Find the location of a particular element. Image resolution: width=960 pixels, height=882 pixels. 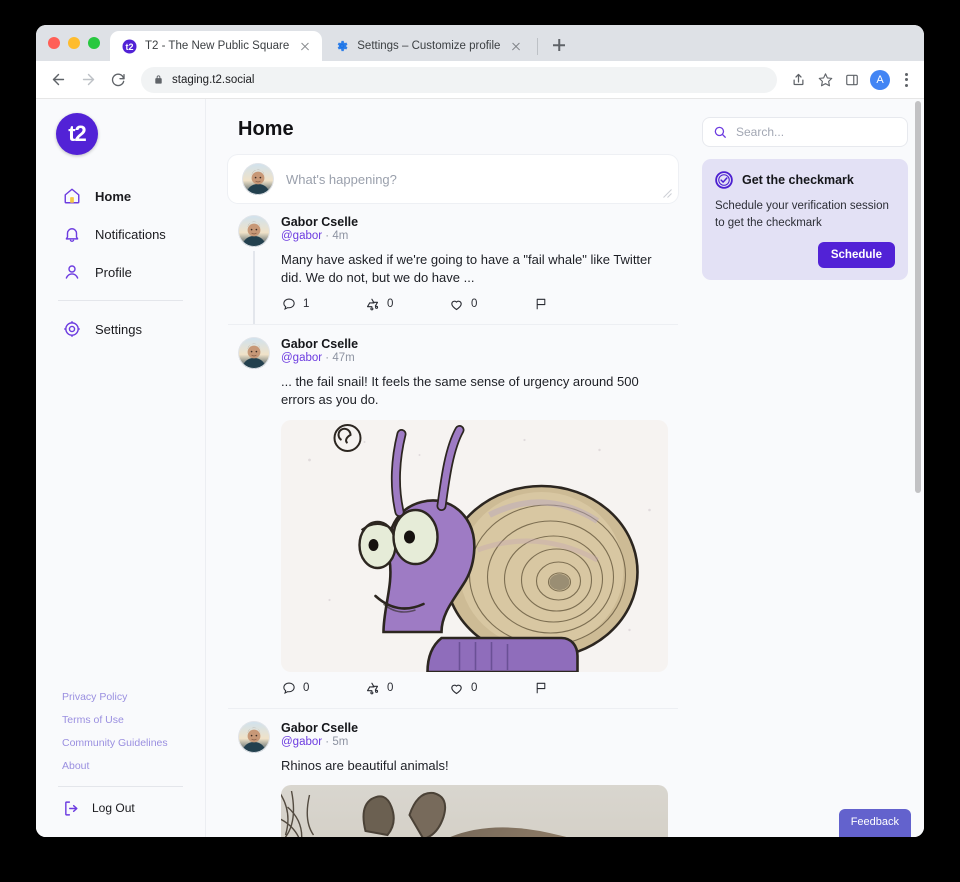

sidebar-item-notifications: Notifications is located at coordinates (120, 234).